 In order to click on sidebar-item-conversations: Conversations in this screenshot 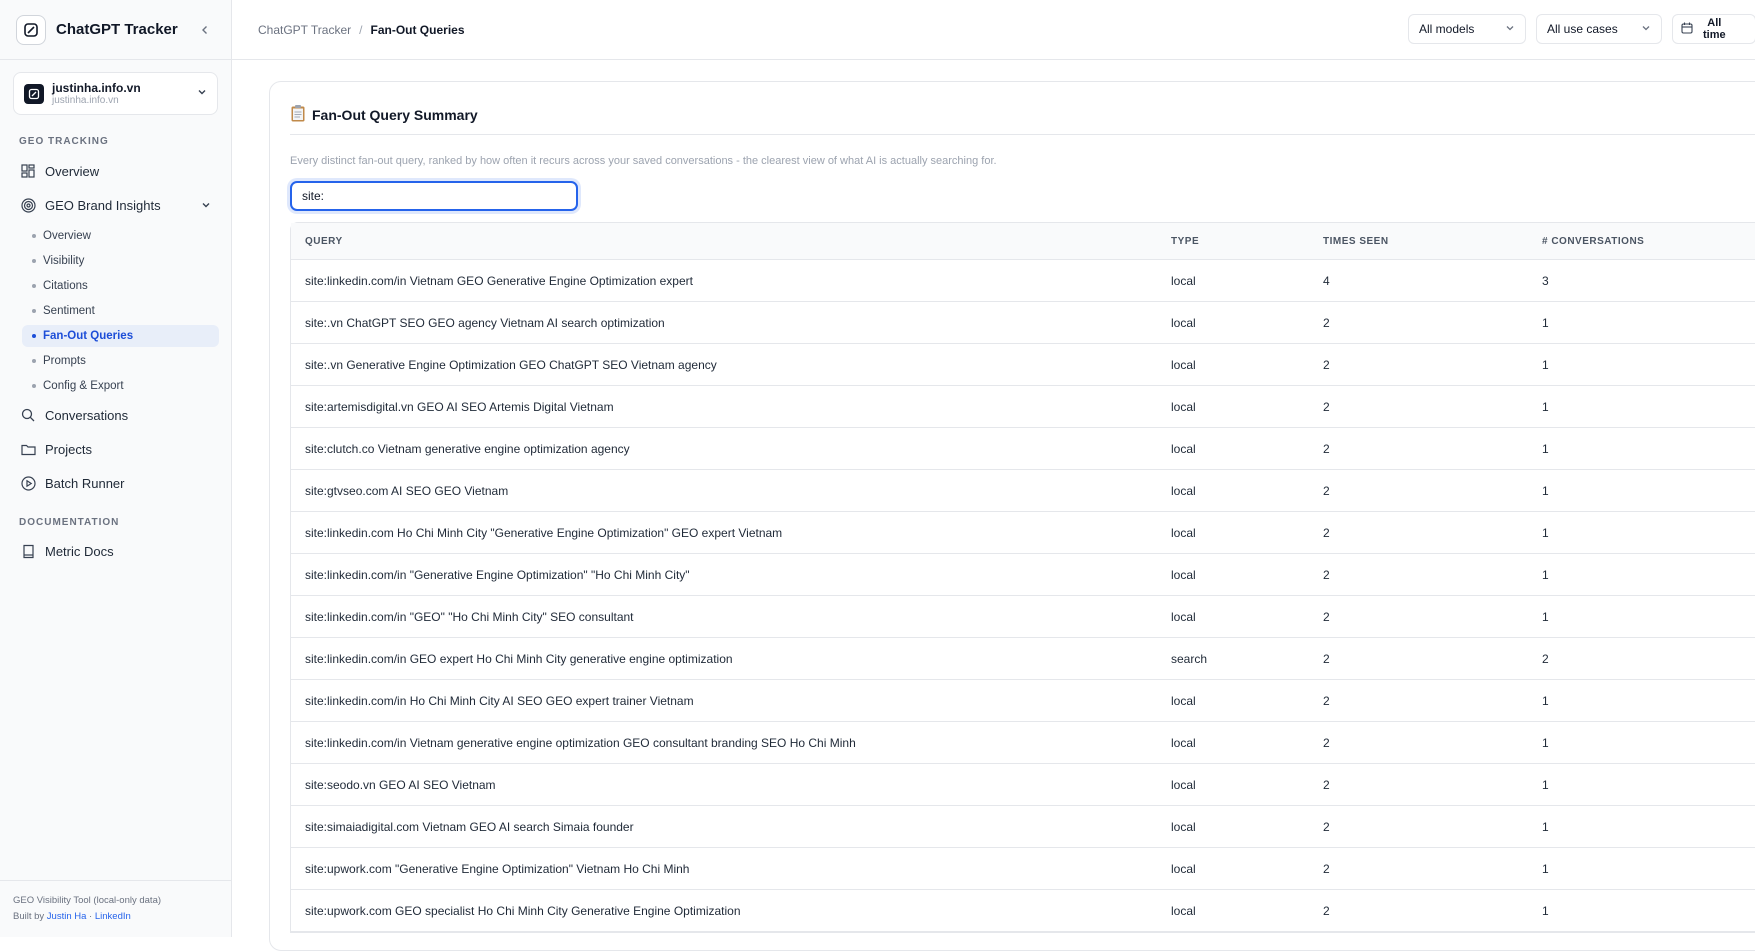, I will do `click(115, 415)`.